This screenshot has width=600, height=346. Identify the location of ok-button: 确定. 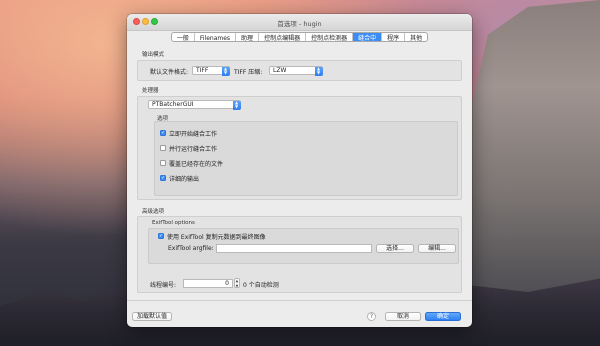
(443, 316).